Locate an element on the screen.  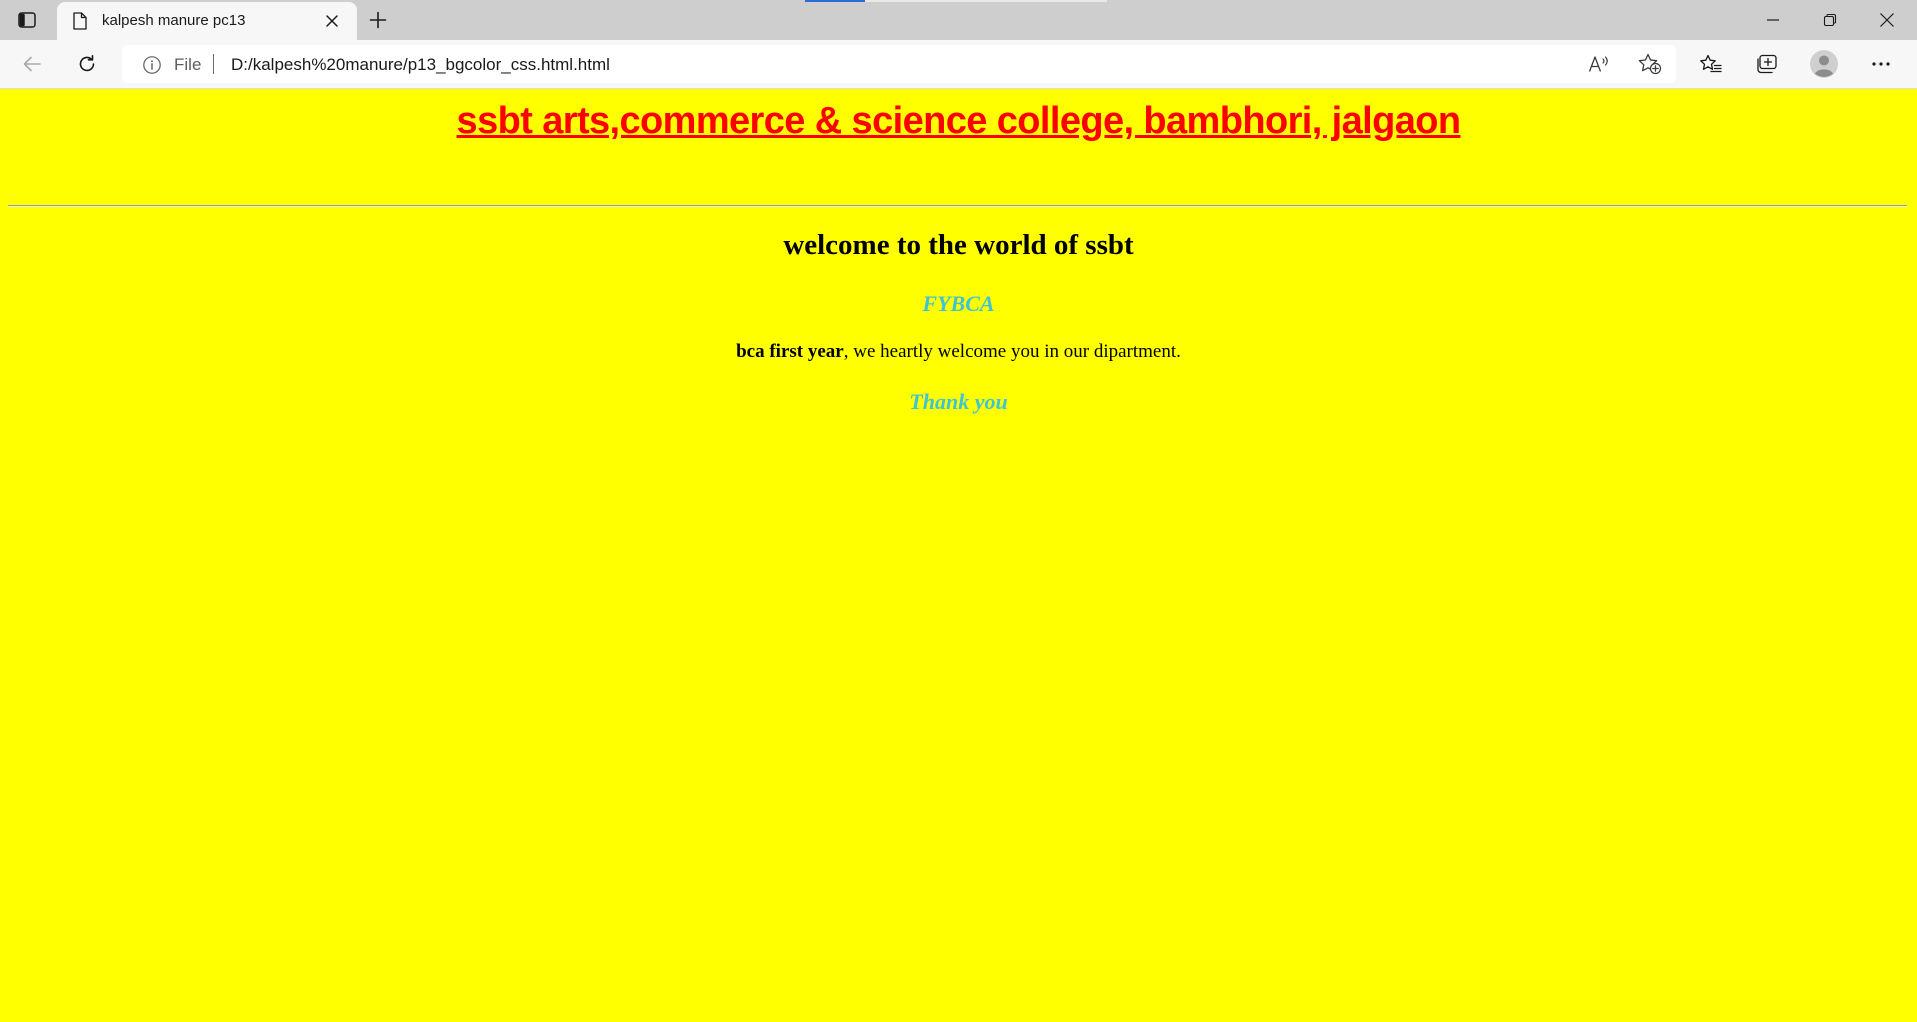
class-name: FYBCA is located at coordinates (958, 303).